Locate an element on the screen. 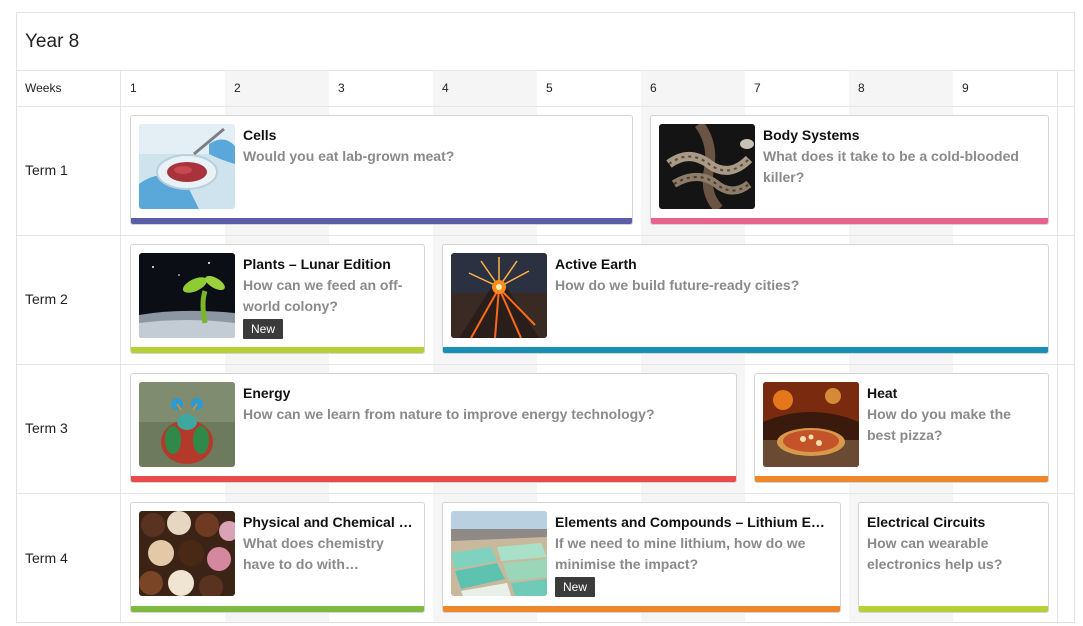 Image resolution: width=1083 pixels, height=626 pixels. unit-title: Body Systems is located at coordinates (811, 135).